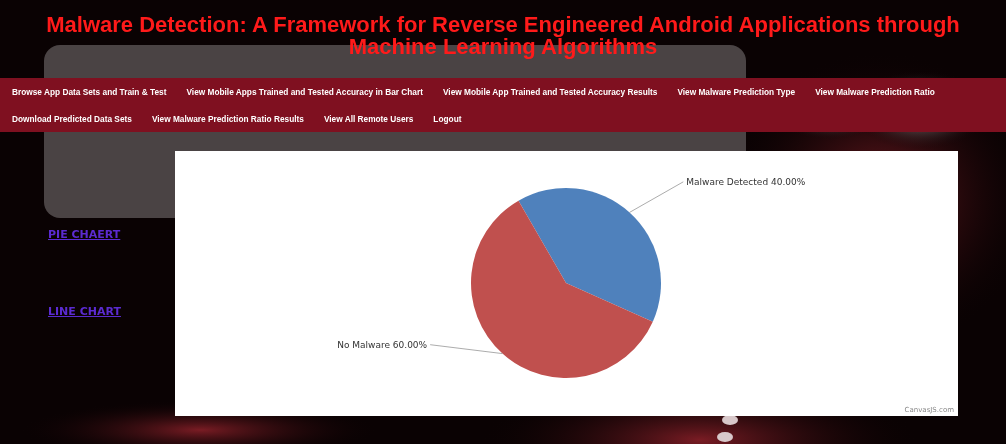 This screenshot has width=1006, height=444. I want to click on nav-link: View Mobile Apps Trained and Tested Accuracy in Bar Chart, so click(304, 91).